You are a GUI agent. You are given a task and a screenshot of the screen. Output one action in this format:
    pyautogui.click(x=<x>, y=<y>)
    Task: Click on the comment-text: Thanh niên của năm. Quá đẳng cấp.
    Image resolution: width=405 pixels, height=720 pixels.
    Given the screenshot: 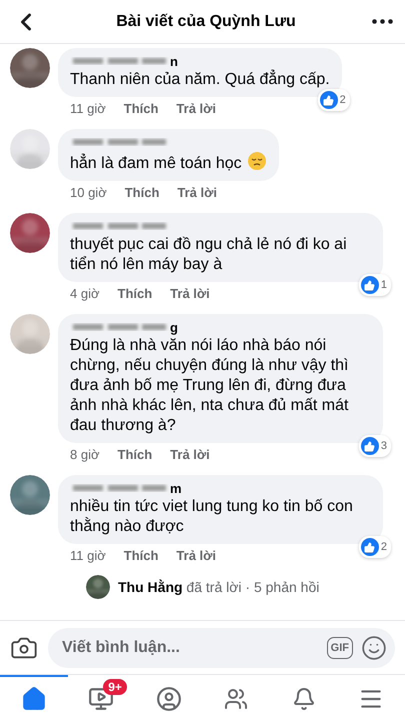 What is the action you would take?
    pyautogui.click(x=200, y=80)
    